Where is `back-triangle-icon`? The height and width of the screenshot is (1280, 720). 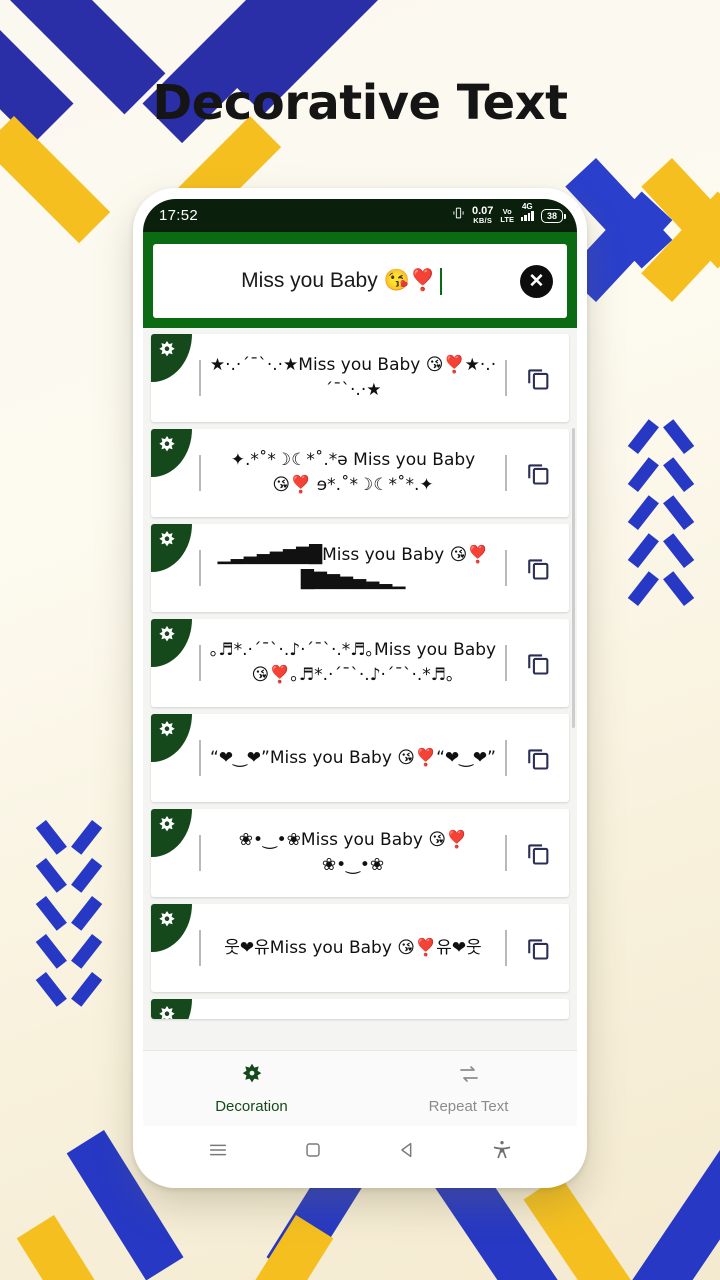 back-triangle-icon is located at coordinates (407, 1152).